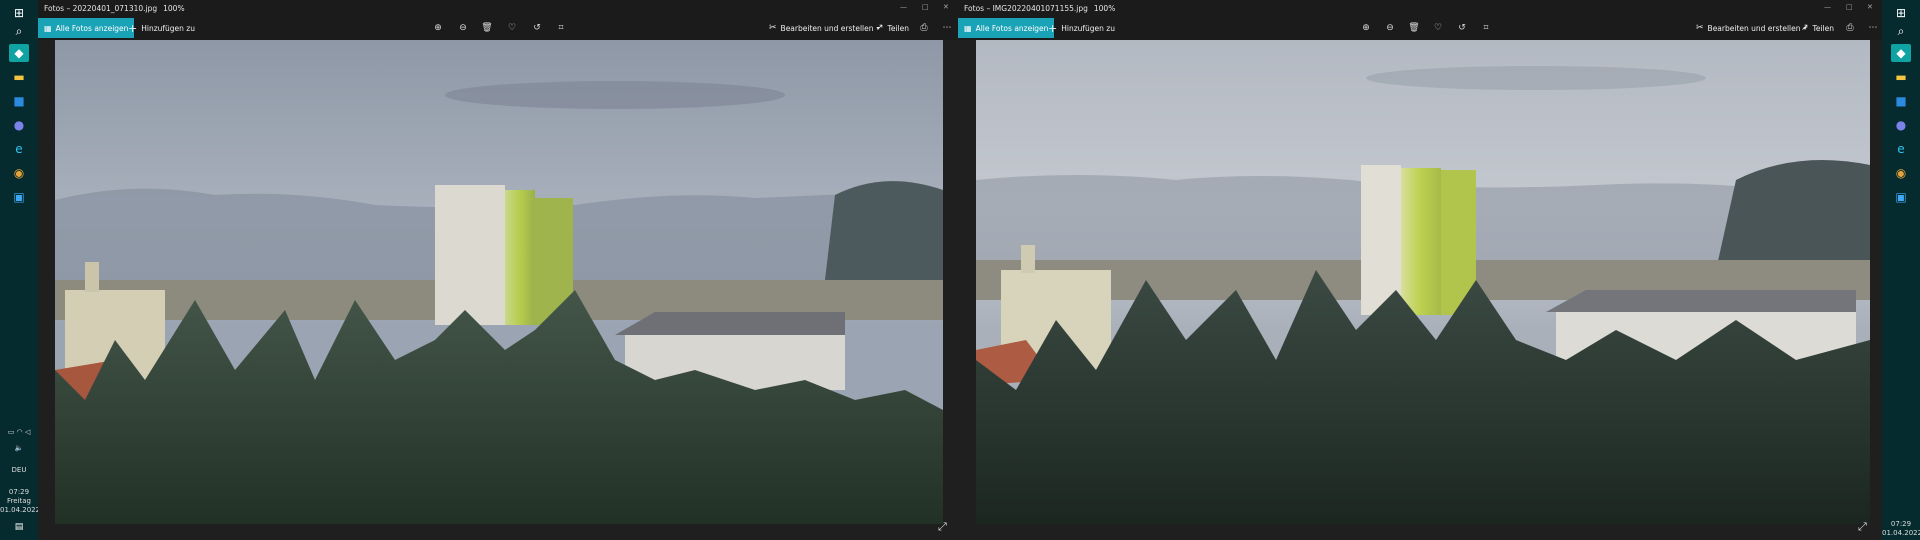 This screenshot has width=1920, height=540. I want to click on title-bar: Fotos – 20220401_071310.jpg 100%, so click(498, 8).